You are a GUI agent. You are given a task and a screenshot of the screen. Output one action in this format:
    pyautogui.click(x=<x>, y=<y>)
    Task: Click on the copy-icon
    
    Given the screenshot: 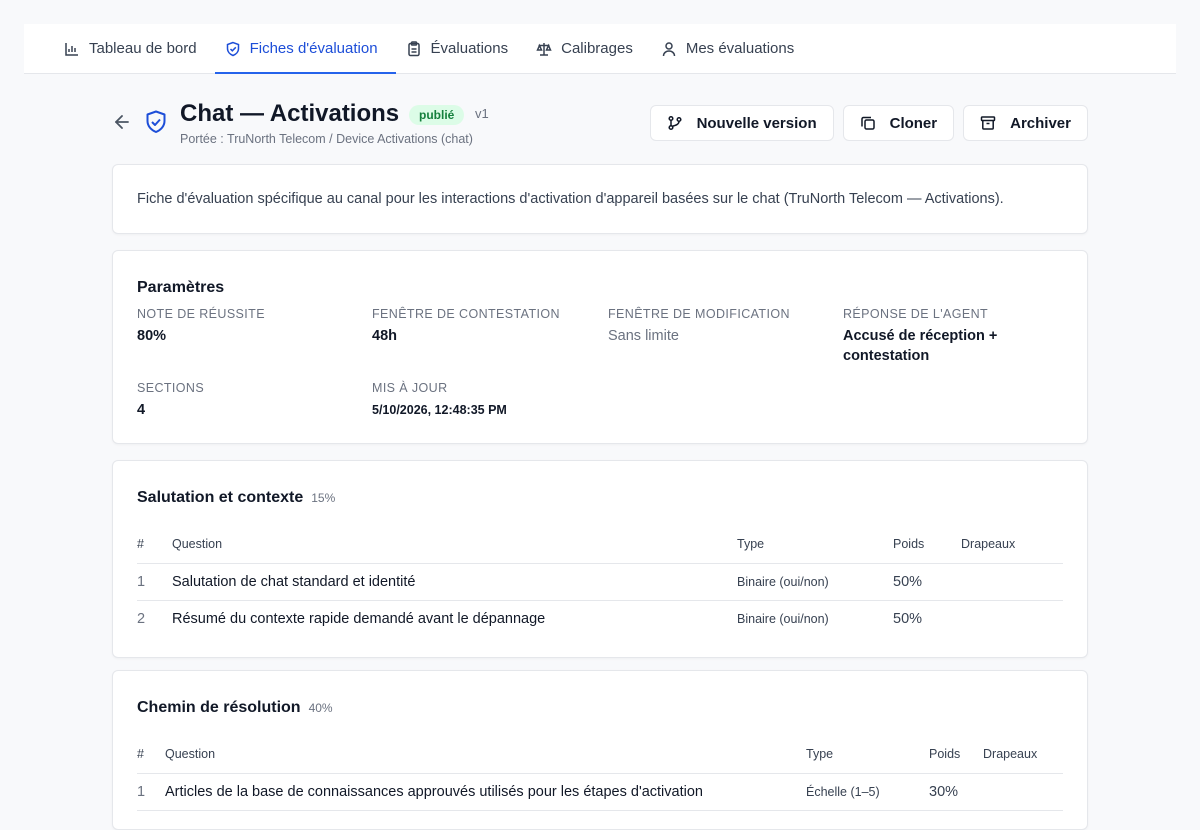 What is the action you would take?
    pyautogui.click(x=867, y=123)
    